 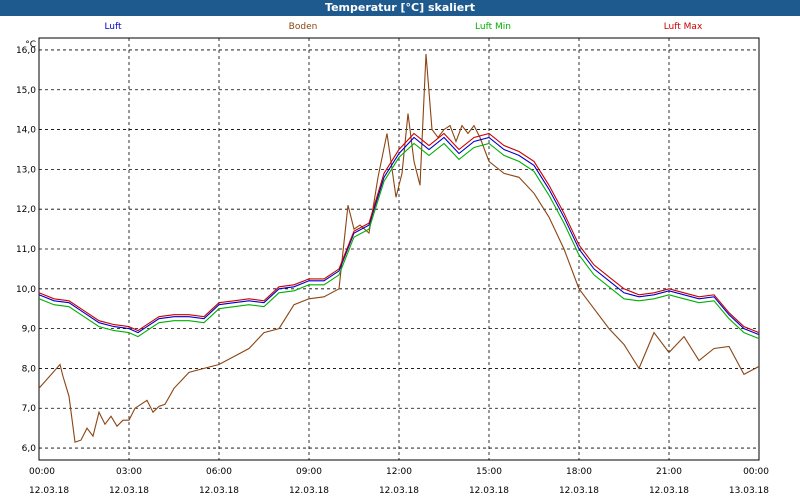 What do you see at coordinates (113, 27) in the screenshot?
I see `legend-entry: Luft` at bounding box center [113, 27].